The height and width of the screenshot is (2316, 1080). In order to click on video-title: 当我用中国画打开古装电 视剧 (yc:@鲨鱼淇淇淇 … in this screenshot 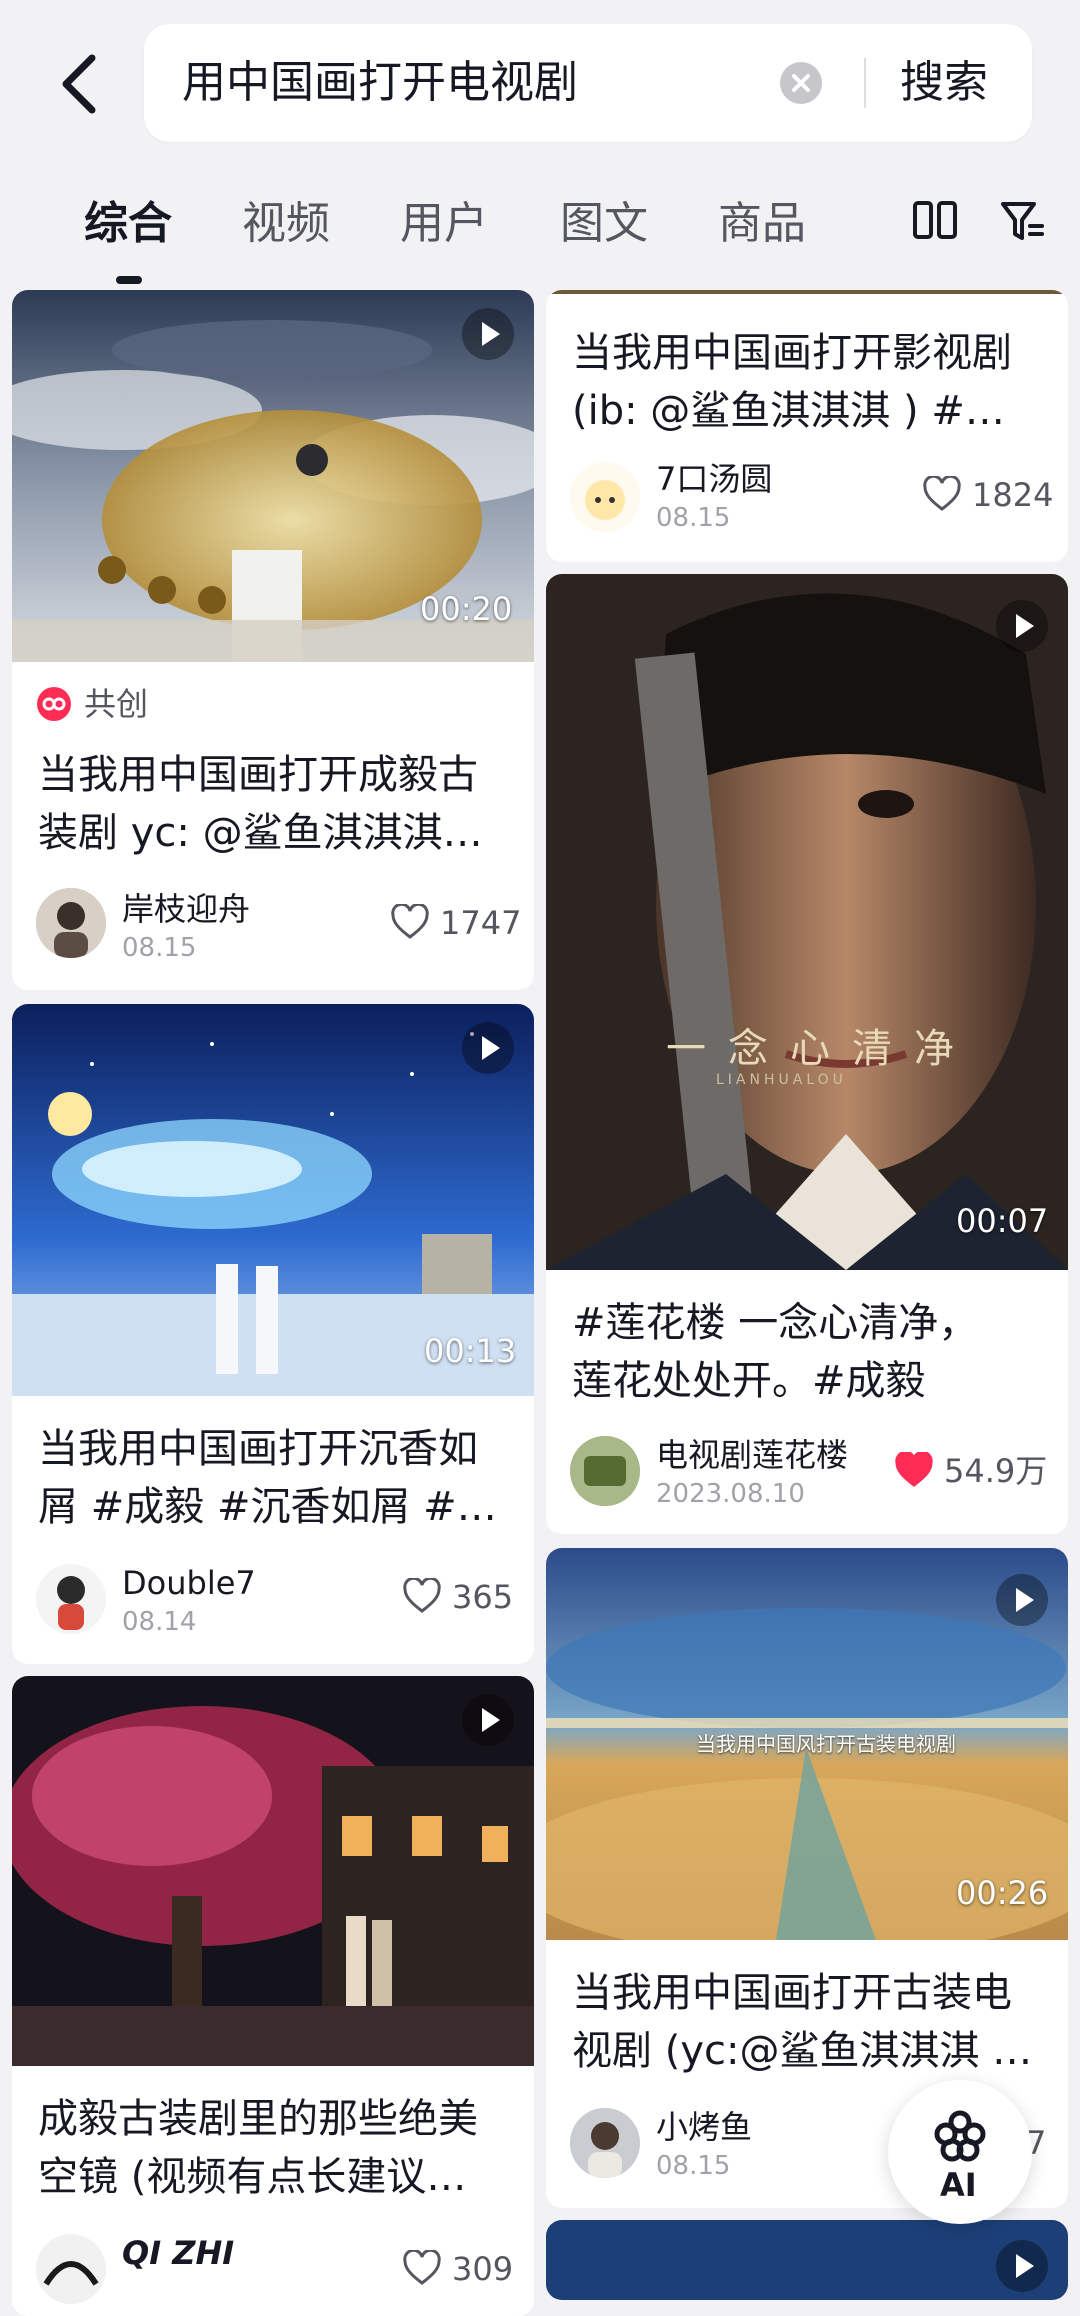, I will do `click(808, 2022)`.